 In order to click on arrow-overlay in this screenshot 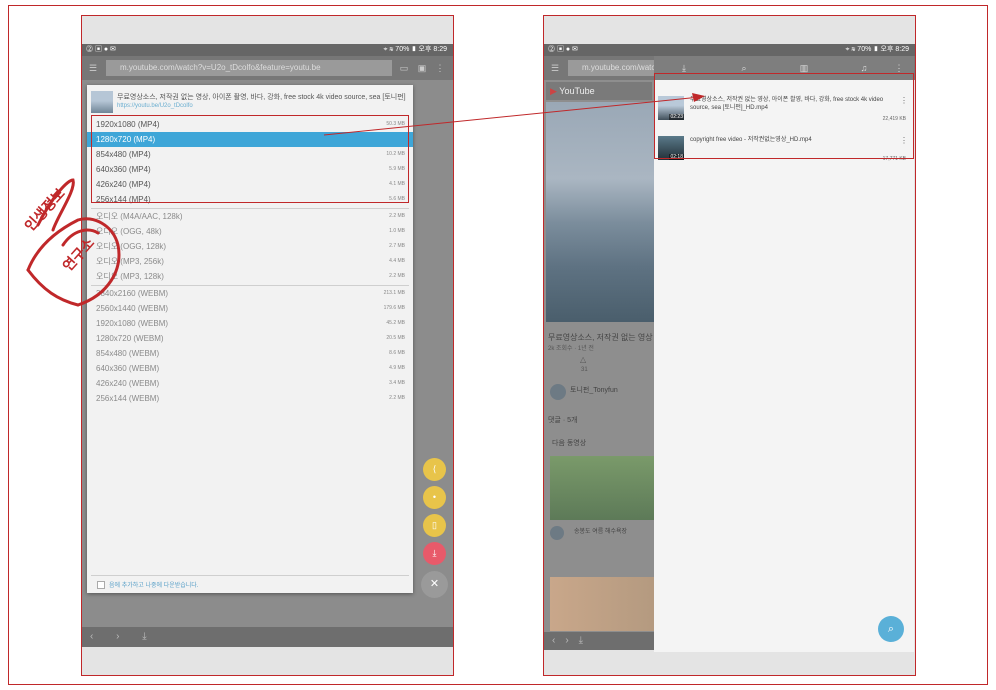, I will do `click(514, 114)`.